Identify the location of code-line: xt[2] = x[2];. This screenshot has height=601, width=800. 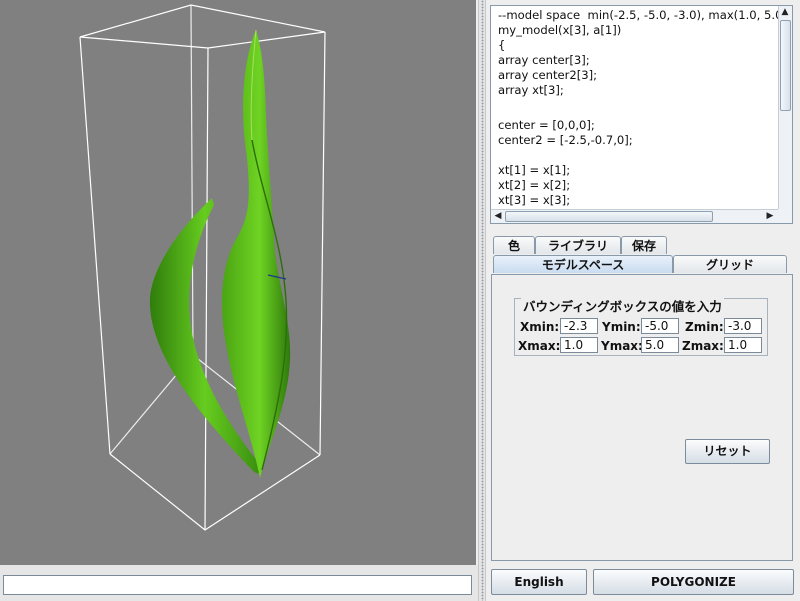
(534, 185).